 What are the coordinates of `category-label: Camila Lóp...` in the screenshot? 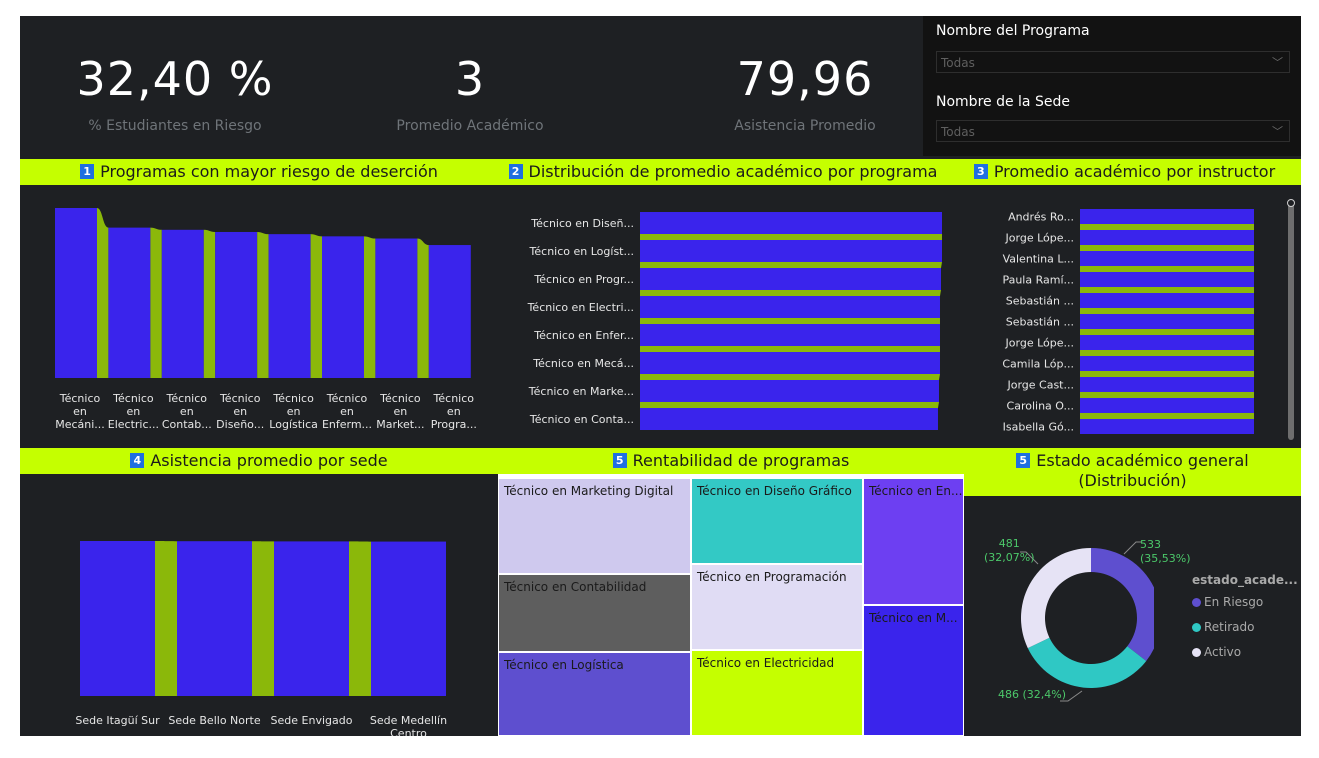 It's located at (1038, 364).